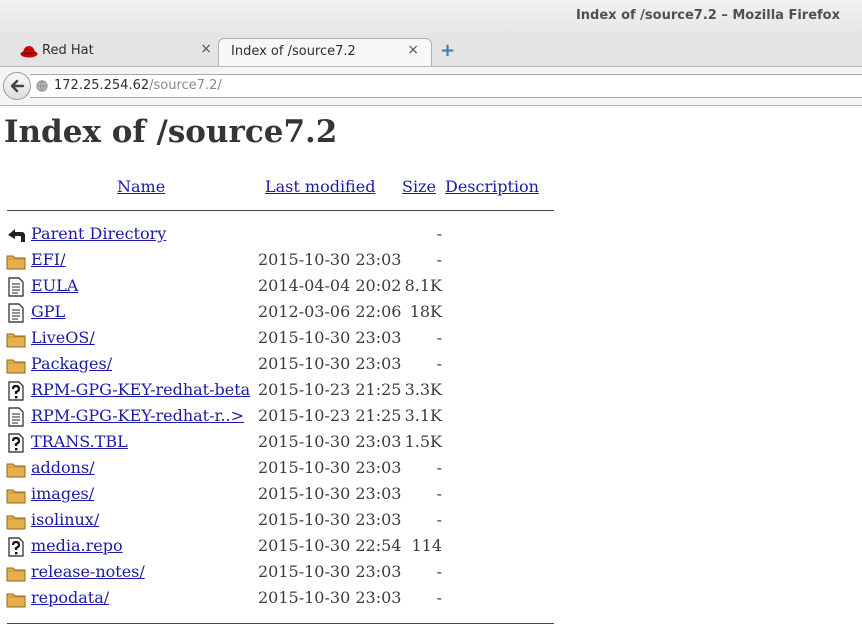 This screenshot has height=627, width=862. I want to click on new-tab-button: +, so click(447, 51).